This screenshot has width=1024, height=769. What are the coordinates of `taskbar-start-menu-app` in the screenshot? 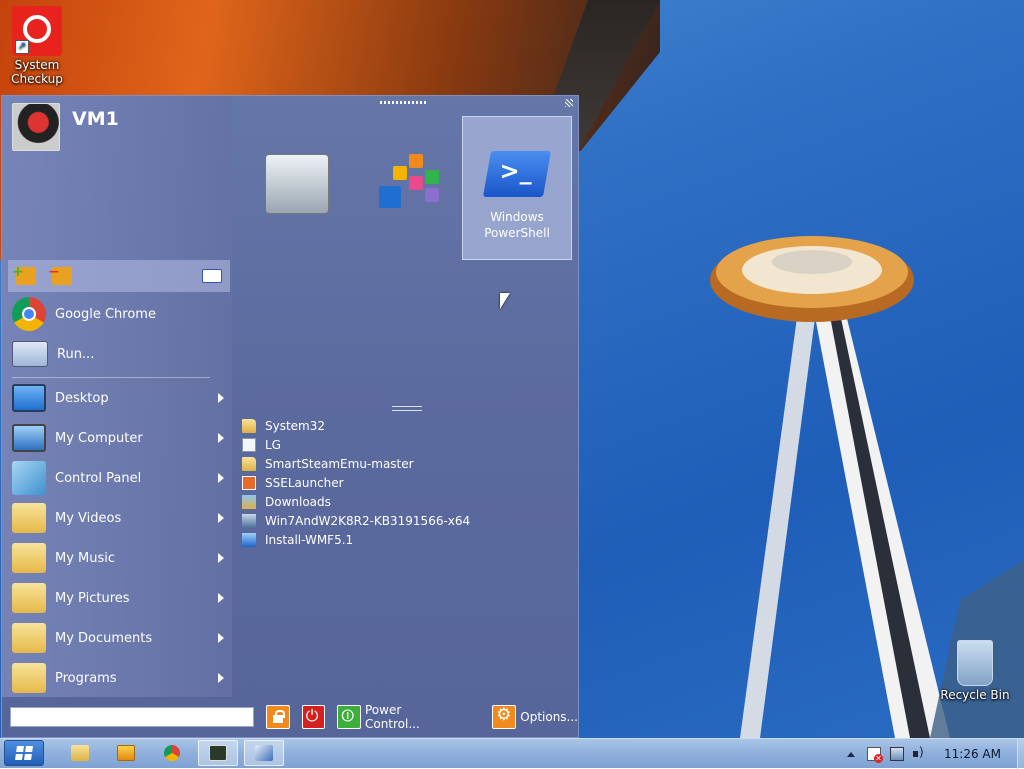 It's located at (264, 753).